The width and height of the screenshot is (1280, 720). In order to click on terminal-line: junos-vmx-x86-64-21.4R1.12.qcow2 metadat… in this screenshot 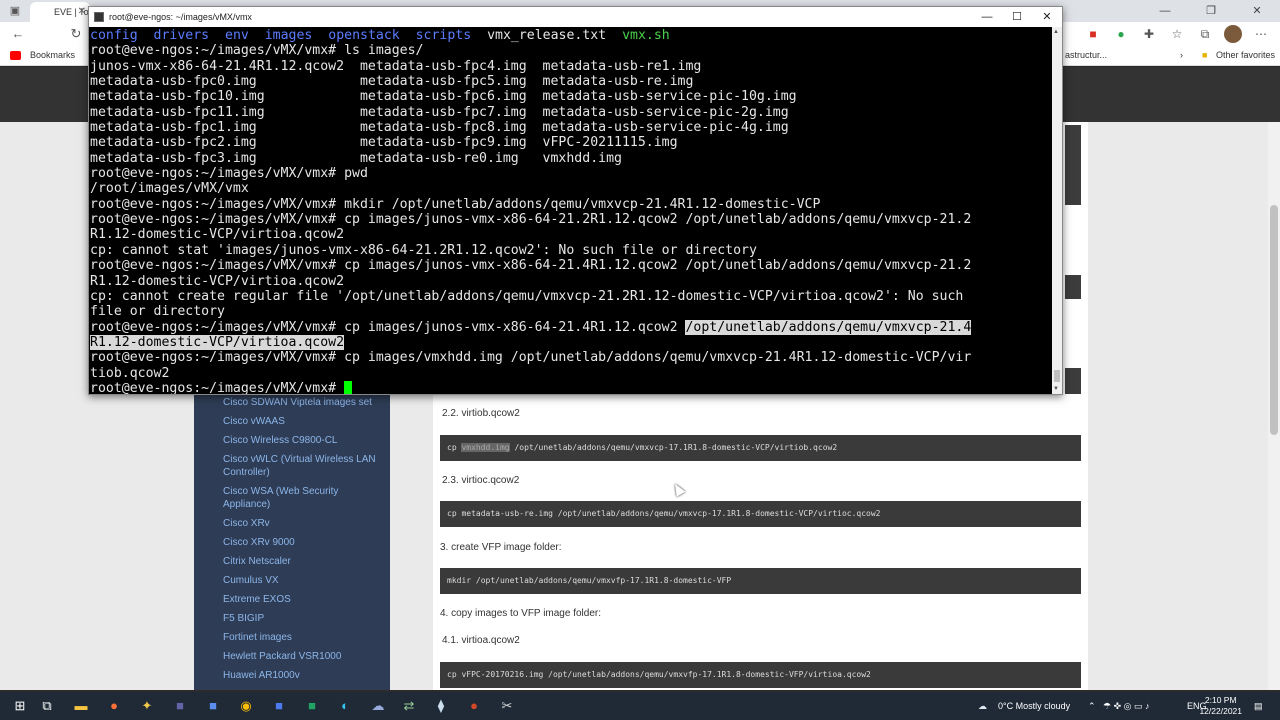, I will do `click(396, 66)`.